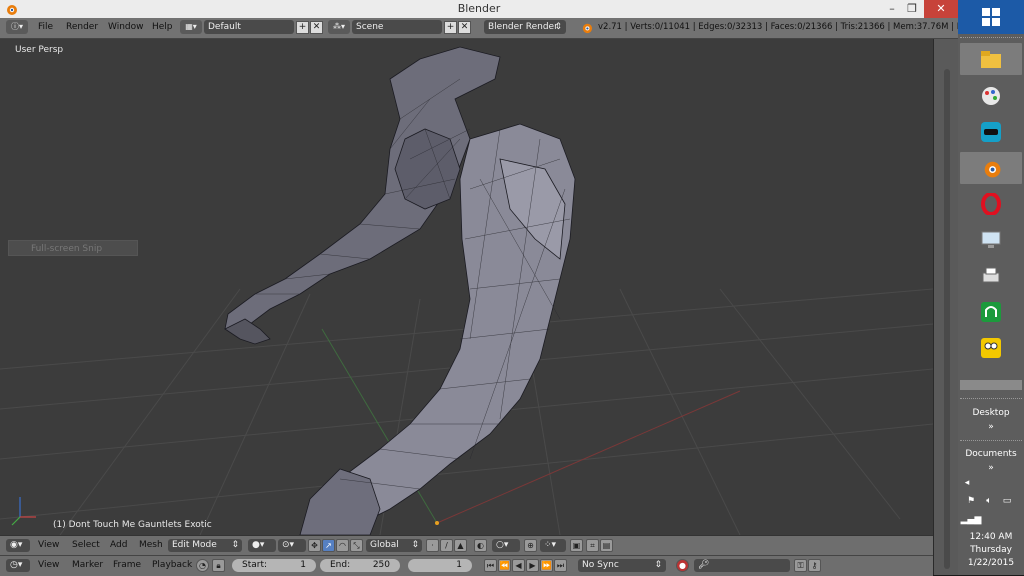  I want to click on blender-taskbar-item, so click(991, 168).